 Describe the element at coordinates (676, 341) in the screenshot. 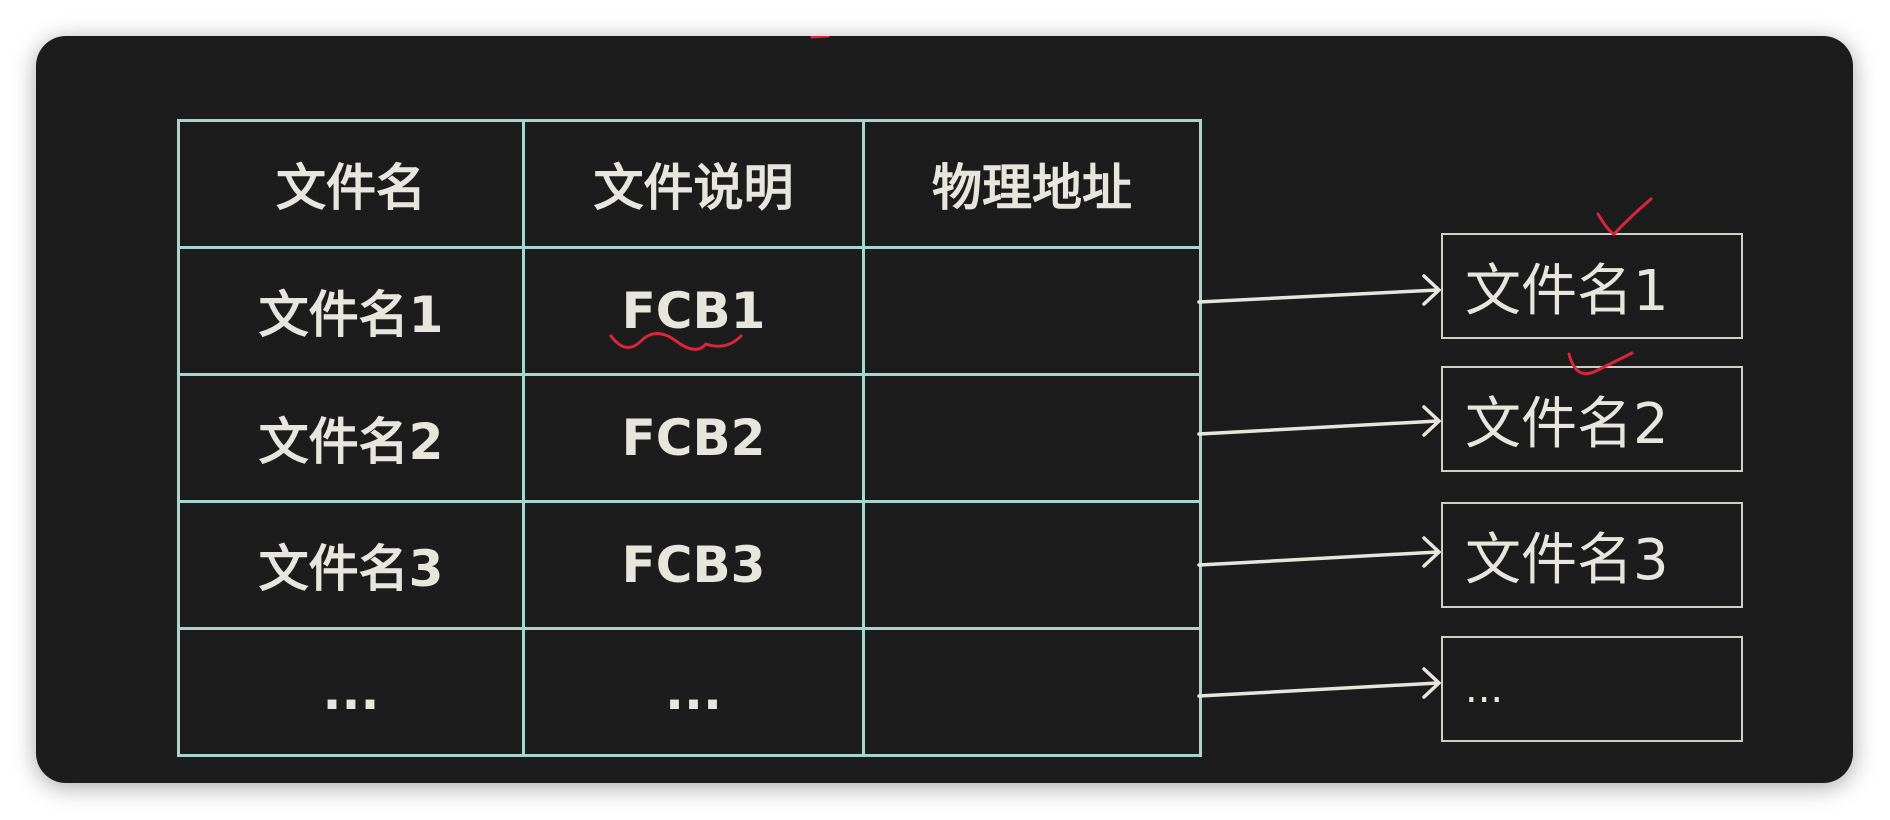

I see `red-squiggle-annotation` at that location.